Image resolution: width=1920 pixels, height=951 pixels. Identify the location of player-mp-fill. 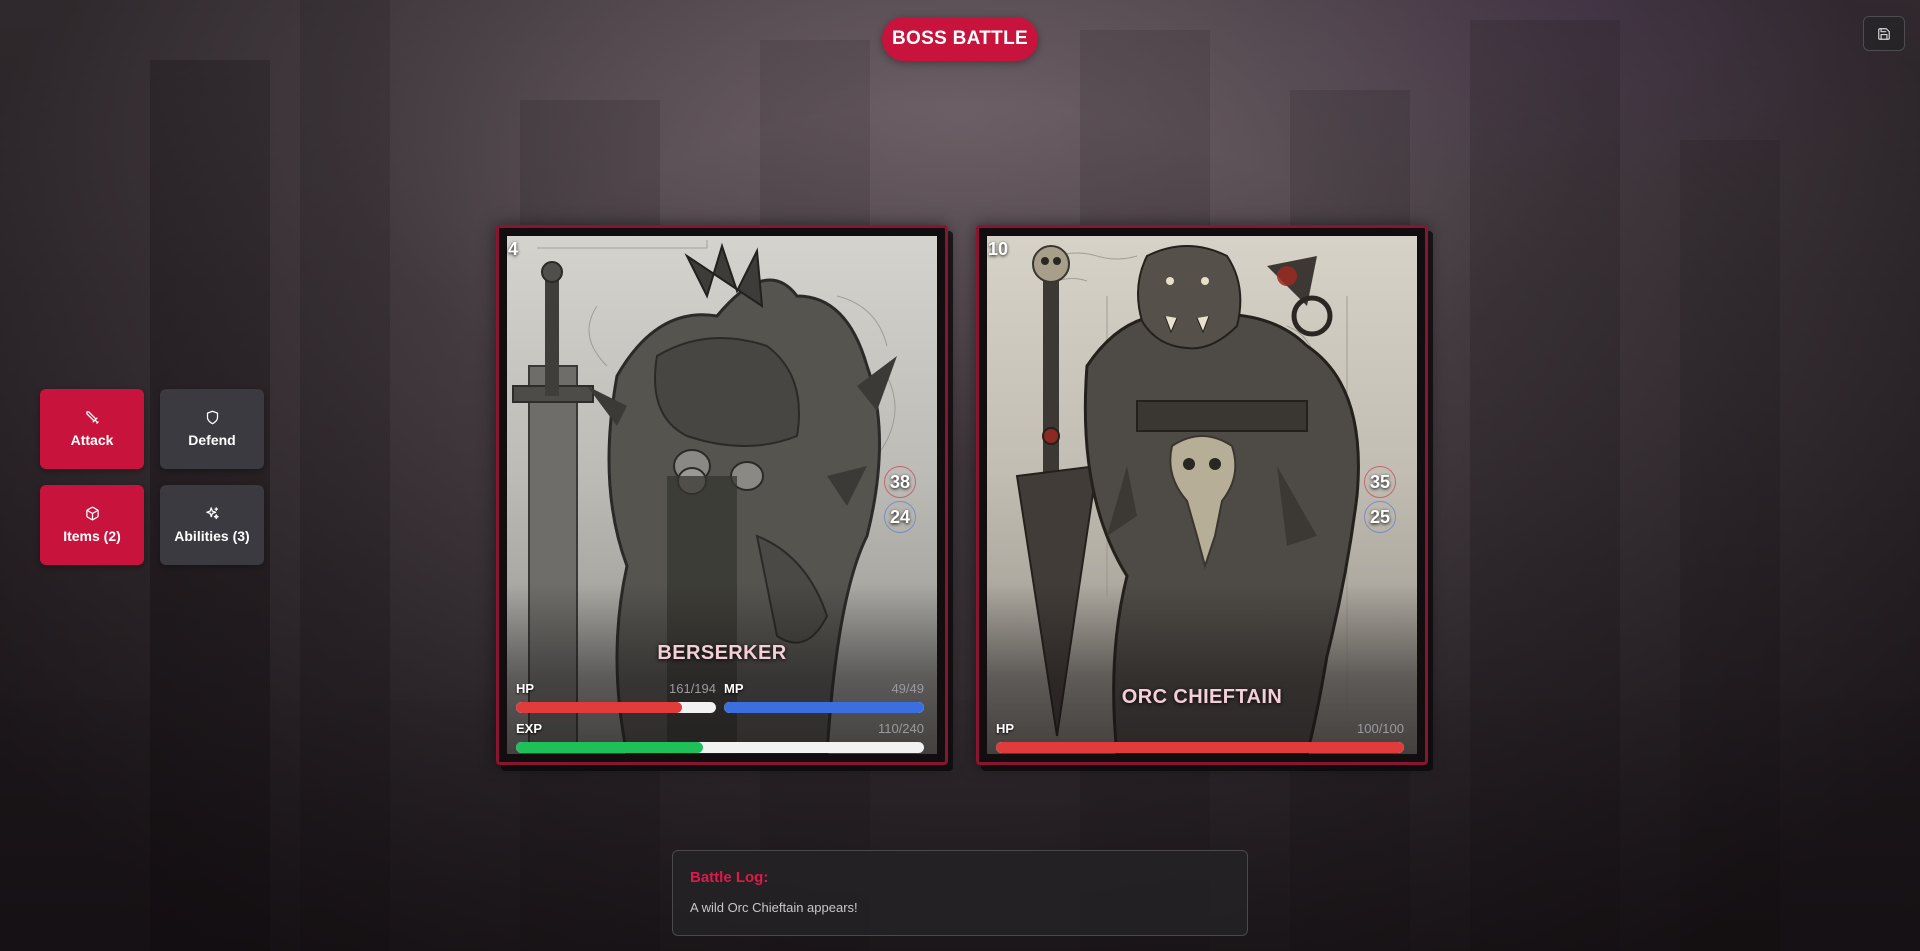
(824, 707).